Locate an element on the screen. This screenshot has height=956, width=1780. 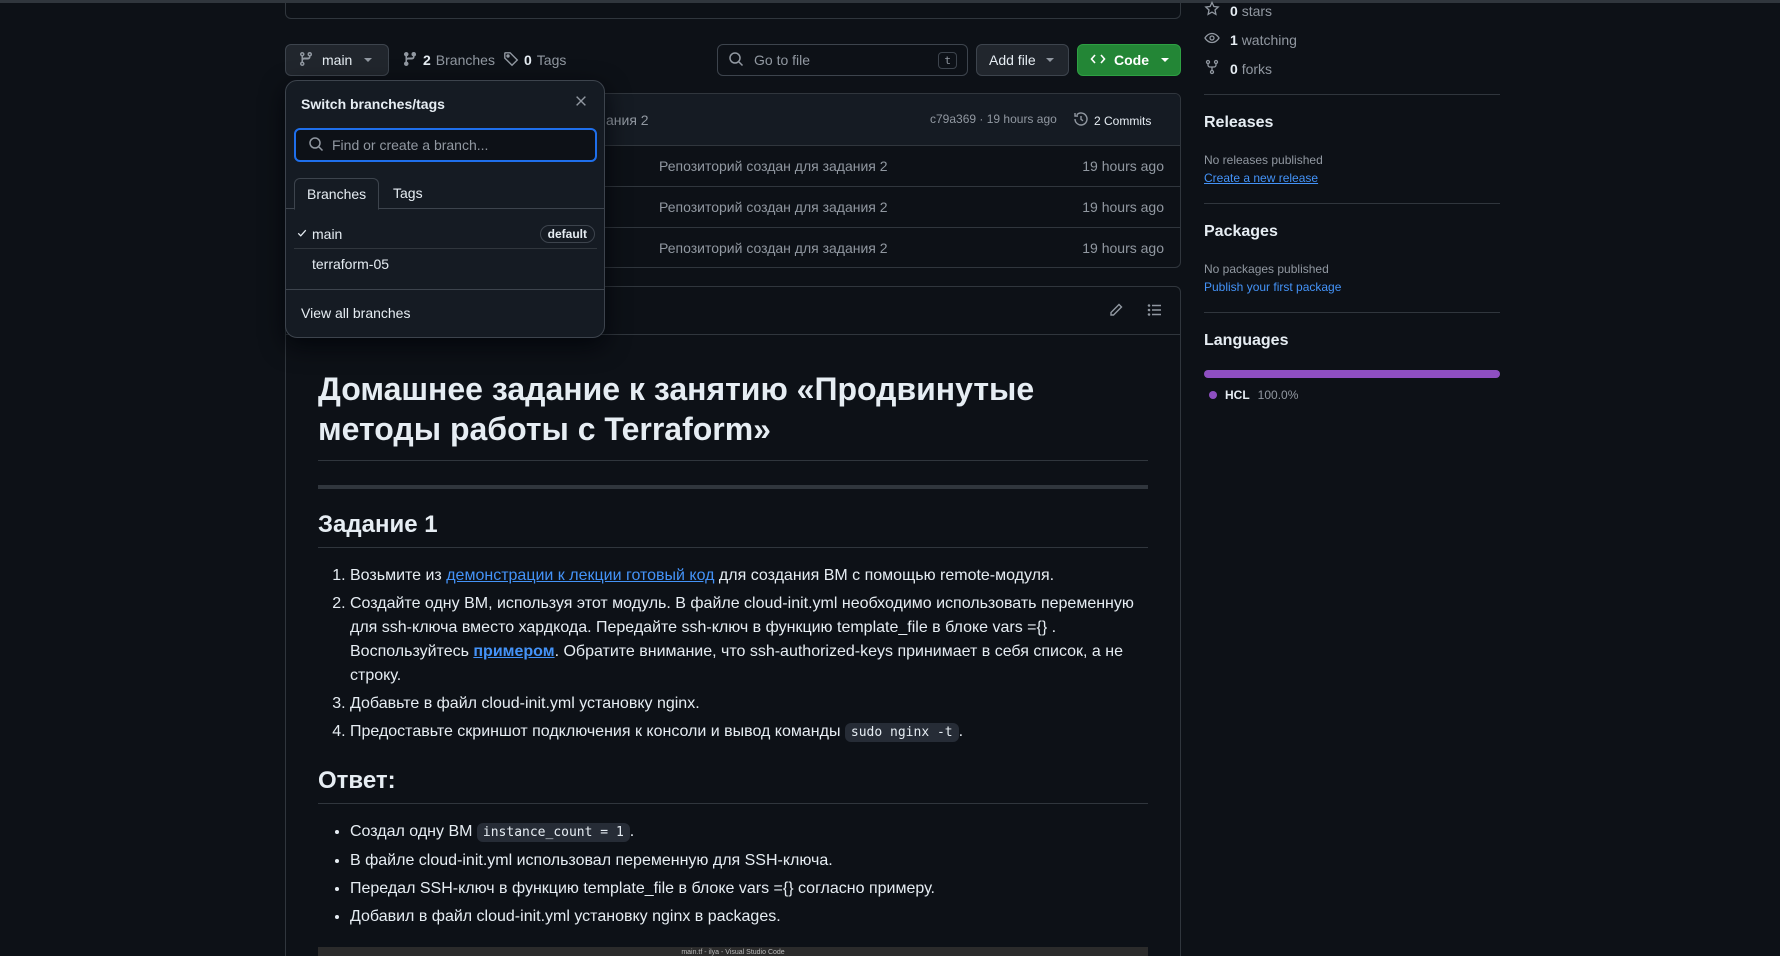
default-badge: default is located at coordinates (567, 234).